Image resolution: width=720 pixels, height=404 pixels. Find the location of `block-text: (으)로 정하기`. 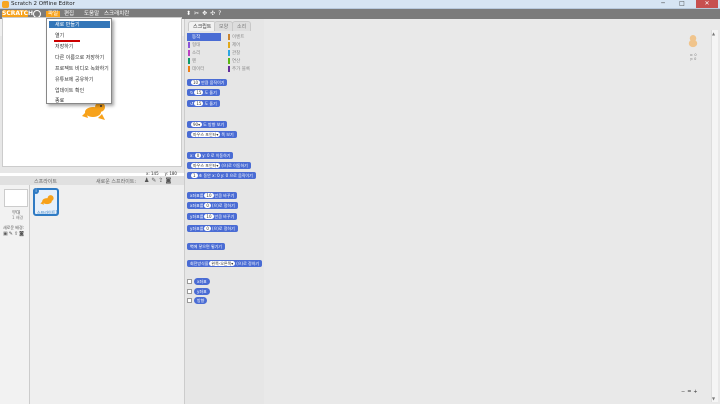

block-text: (으)로 정하기 is located at coordinates (248, 263).